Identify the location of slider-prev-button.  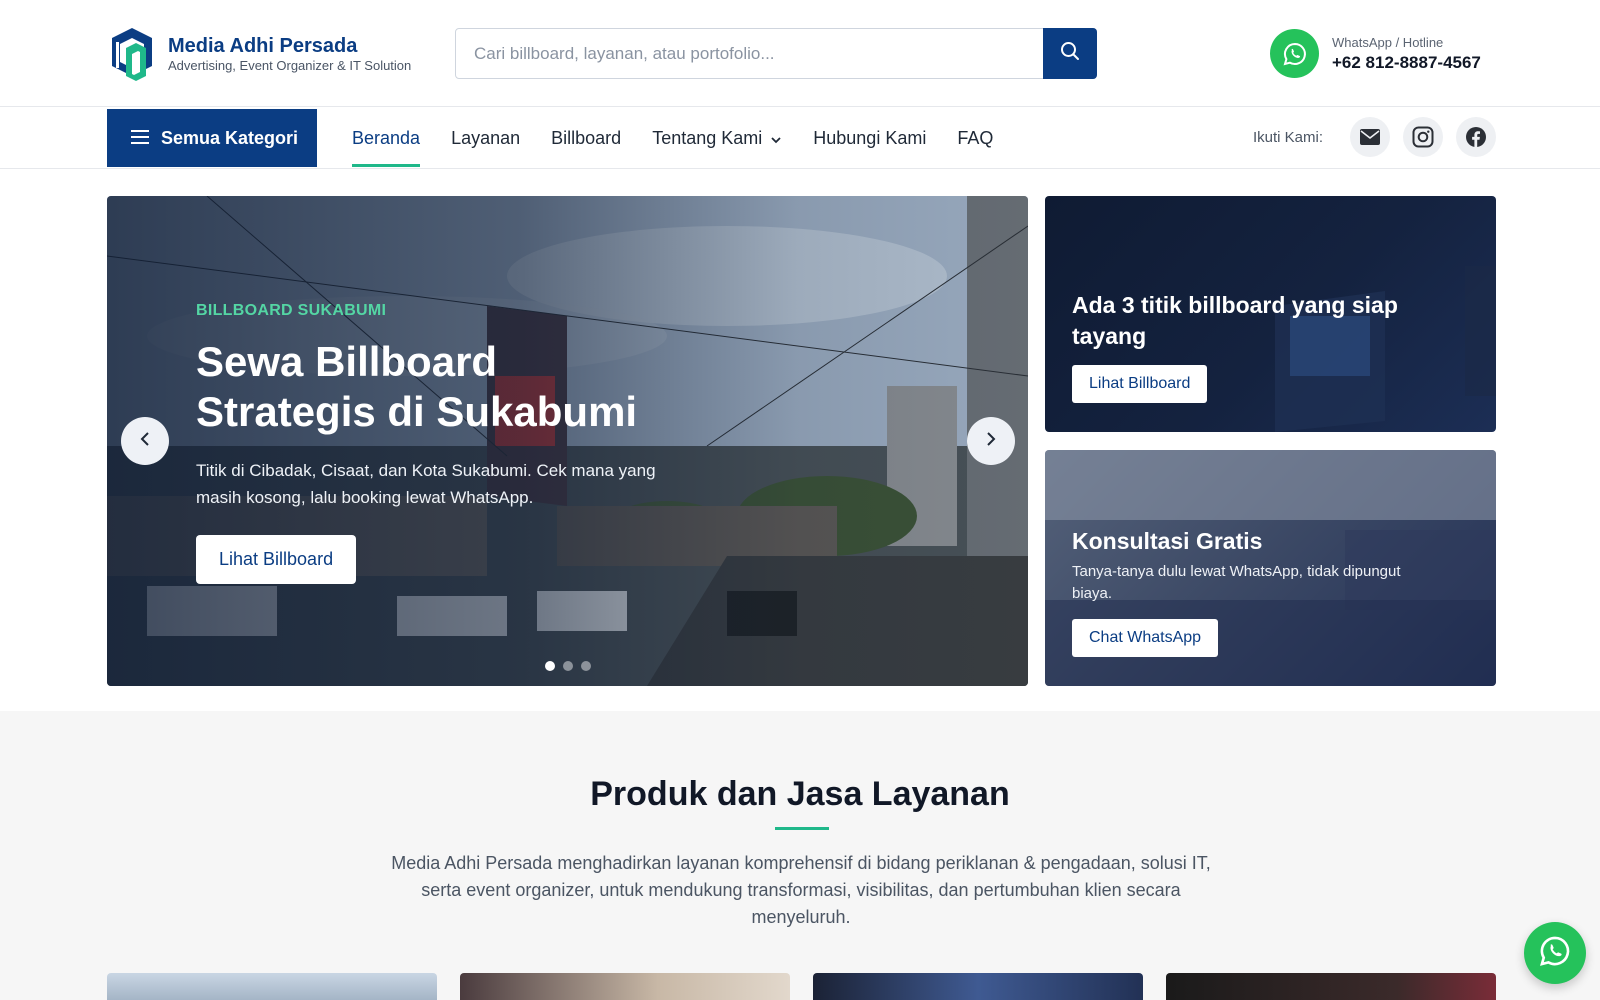
(145, 441).